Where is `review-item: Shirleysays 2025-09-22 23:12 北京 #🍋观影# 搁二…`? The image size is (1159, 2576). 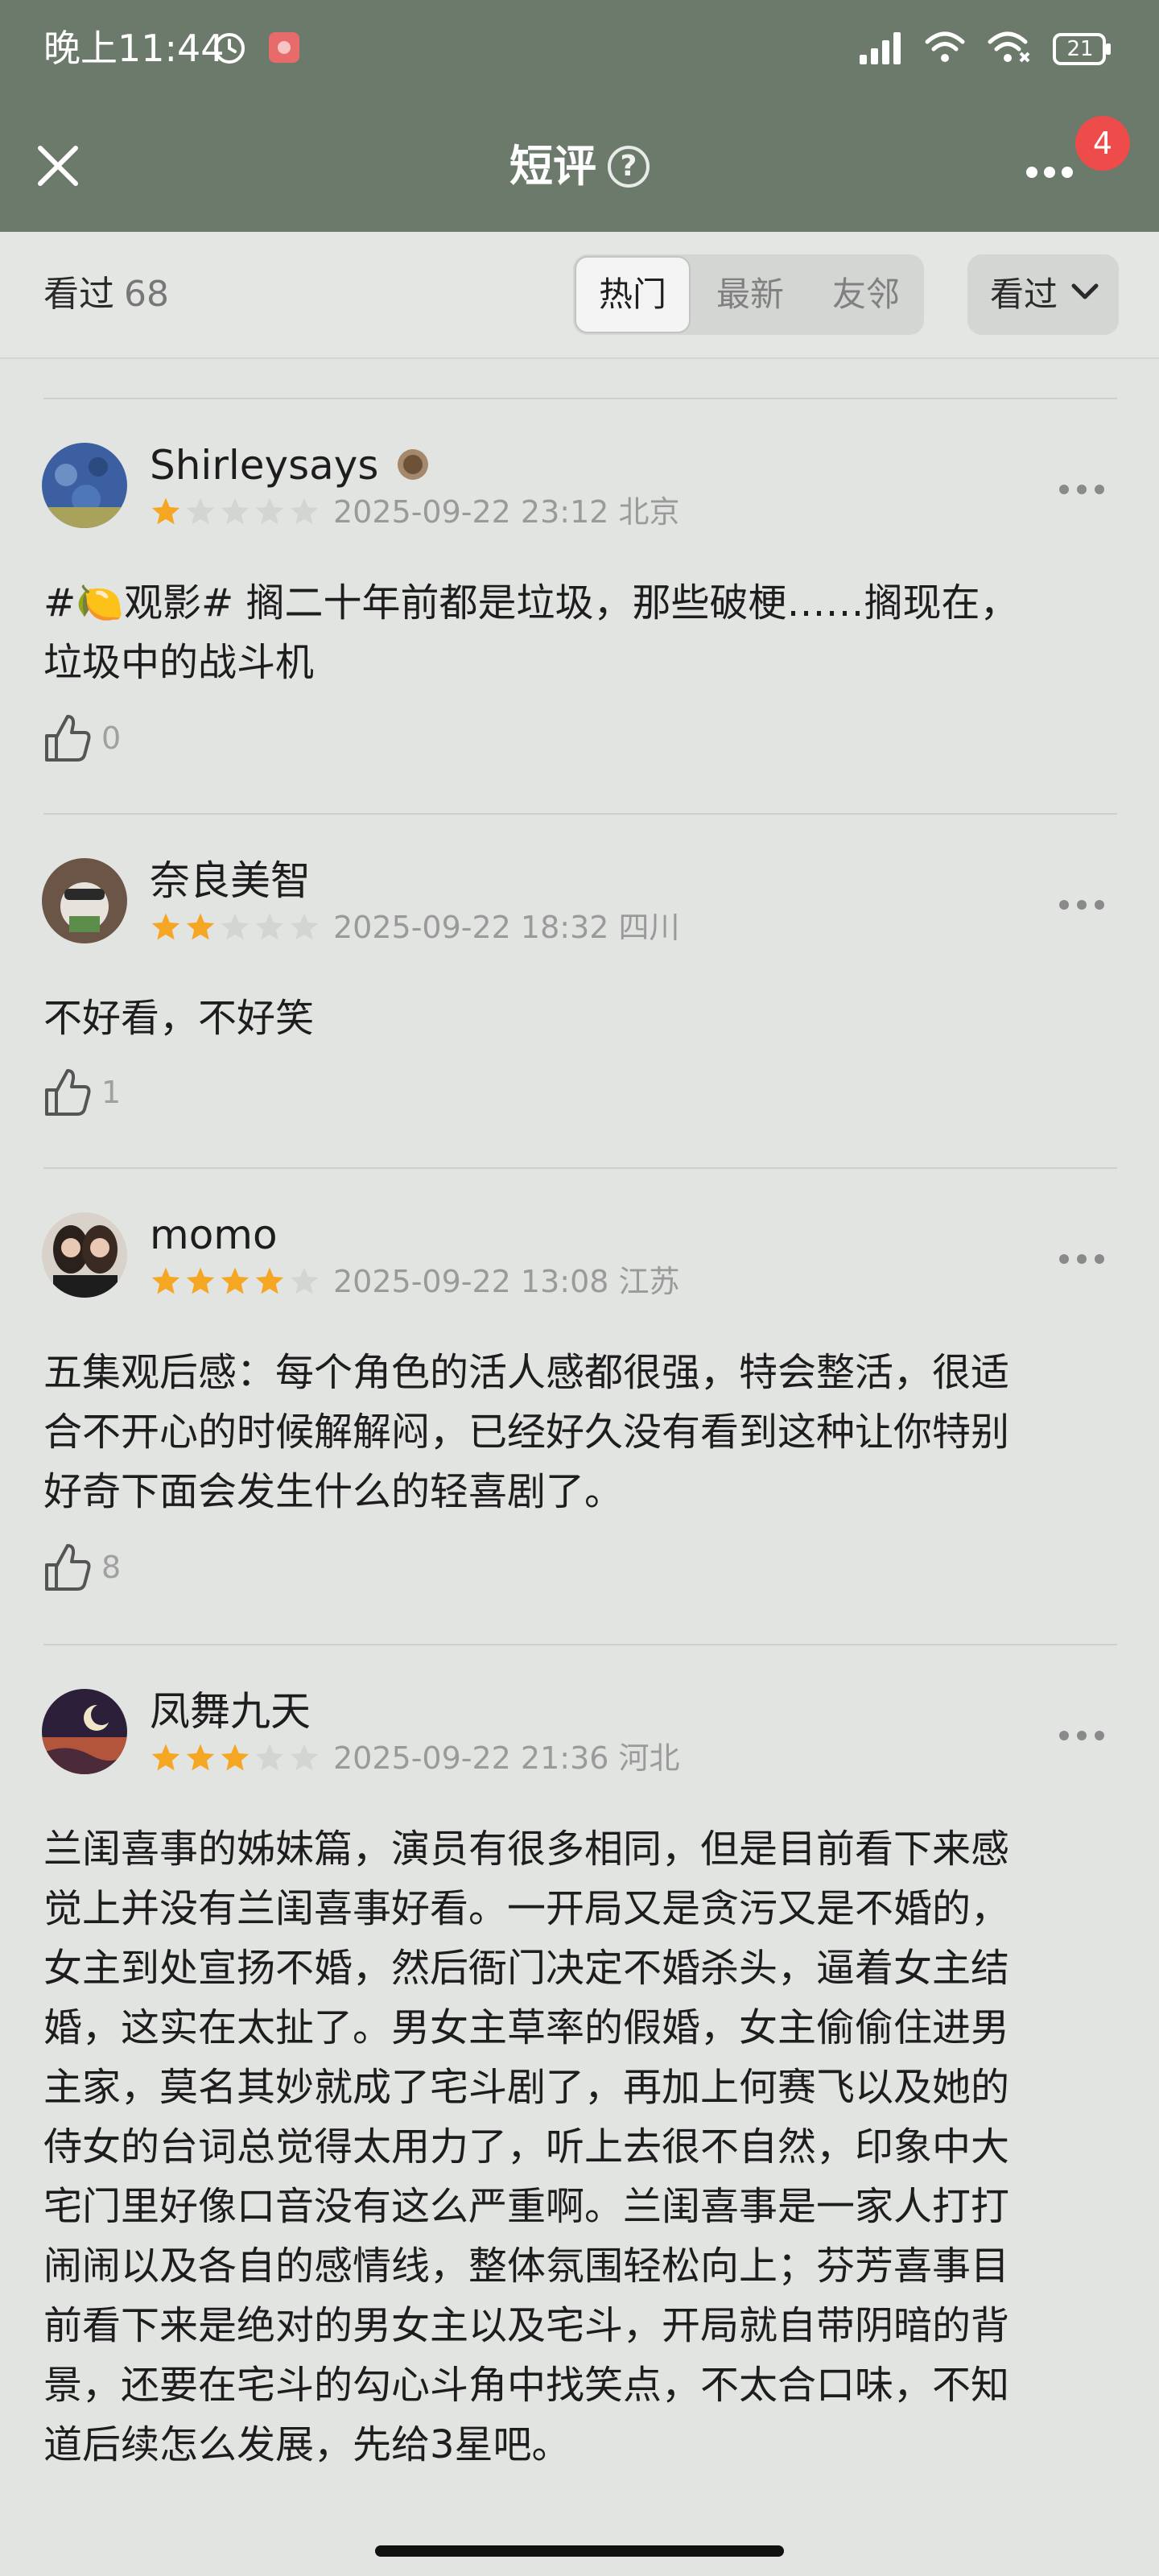
review-item: Shirleysays 2025-09-22 23:12 北京 #🍋观影# 搁二… is located at coordinates (579, 626).